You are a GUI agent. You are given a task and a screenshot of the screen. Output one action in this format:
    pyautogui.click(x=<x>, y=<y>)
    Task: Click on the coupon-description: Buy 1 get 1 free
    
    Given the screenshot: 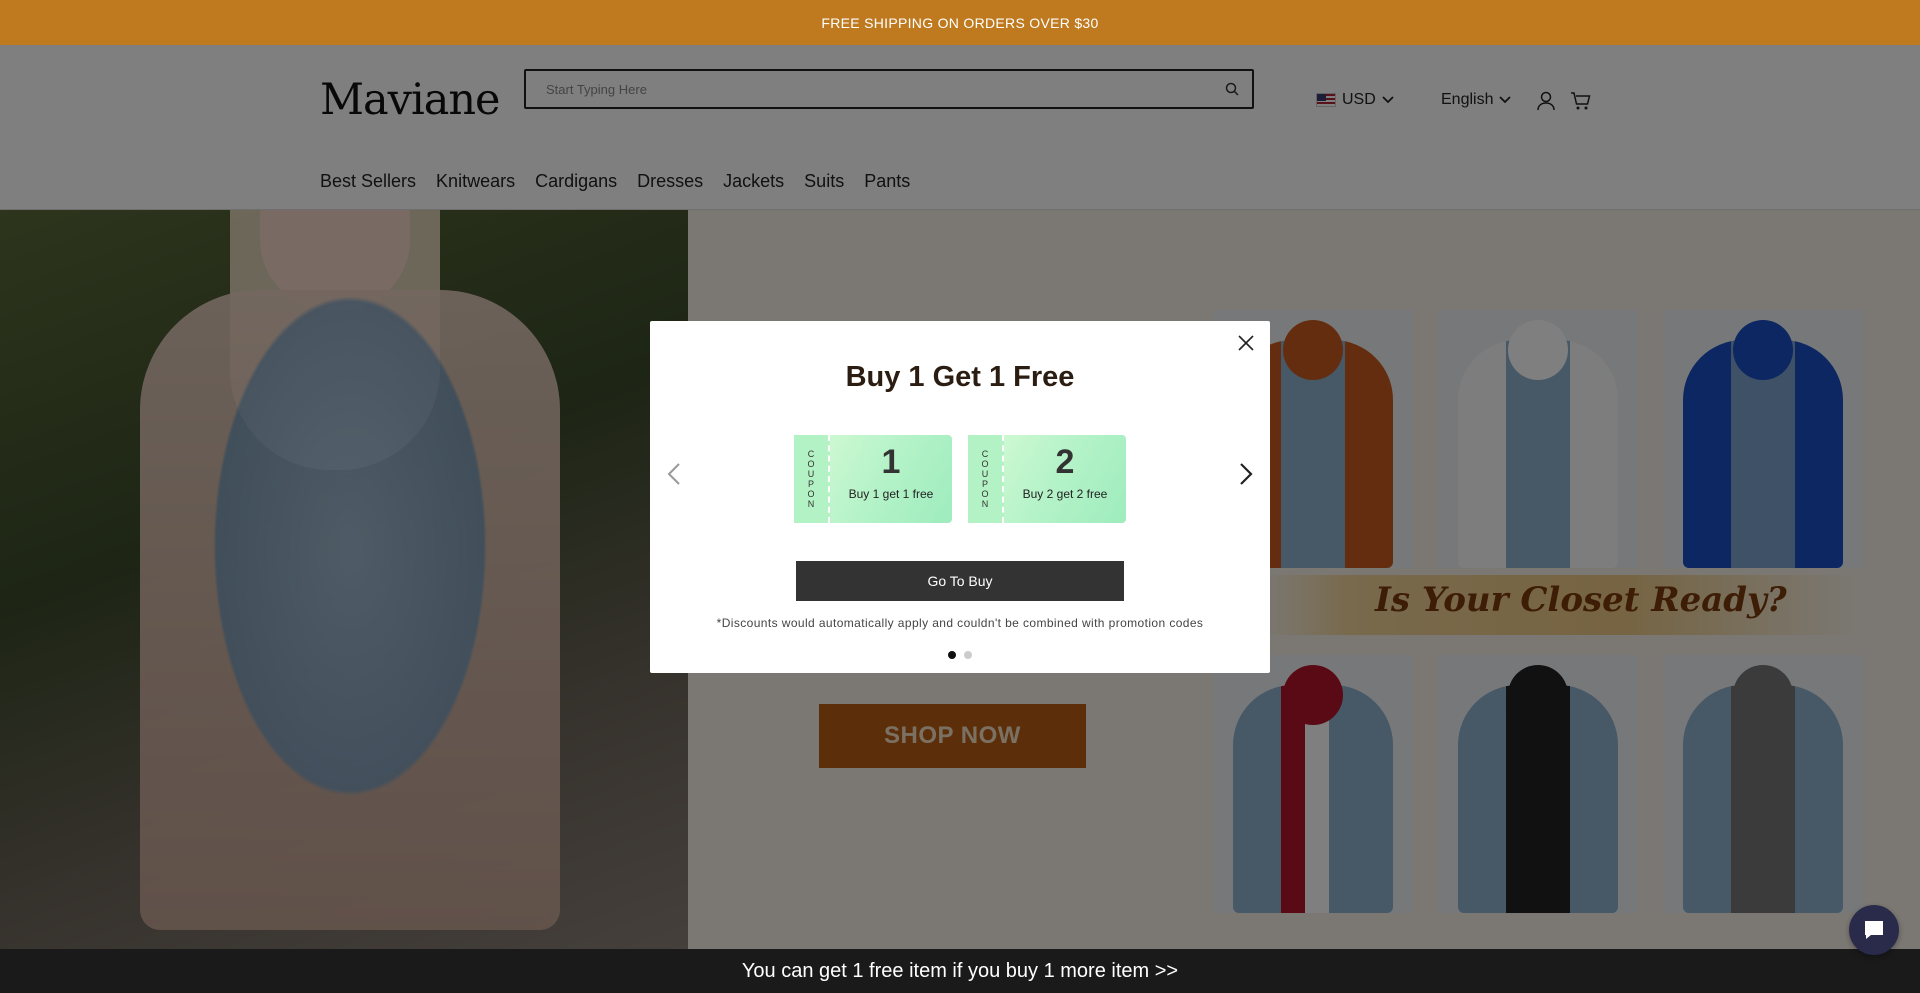 What is the action you would take?
    pyautogui.click(x=891, y=494)
    